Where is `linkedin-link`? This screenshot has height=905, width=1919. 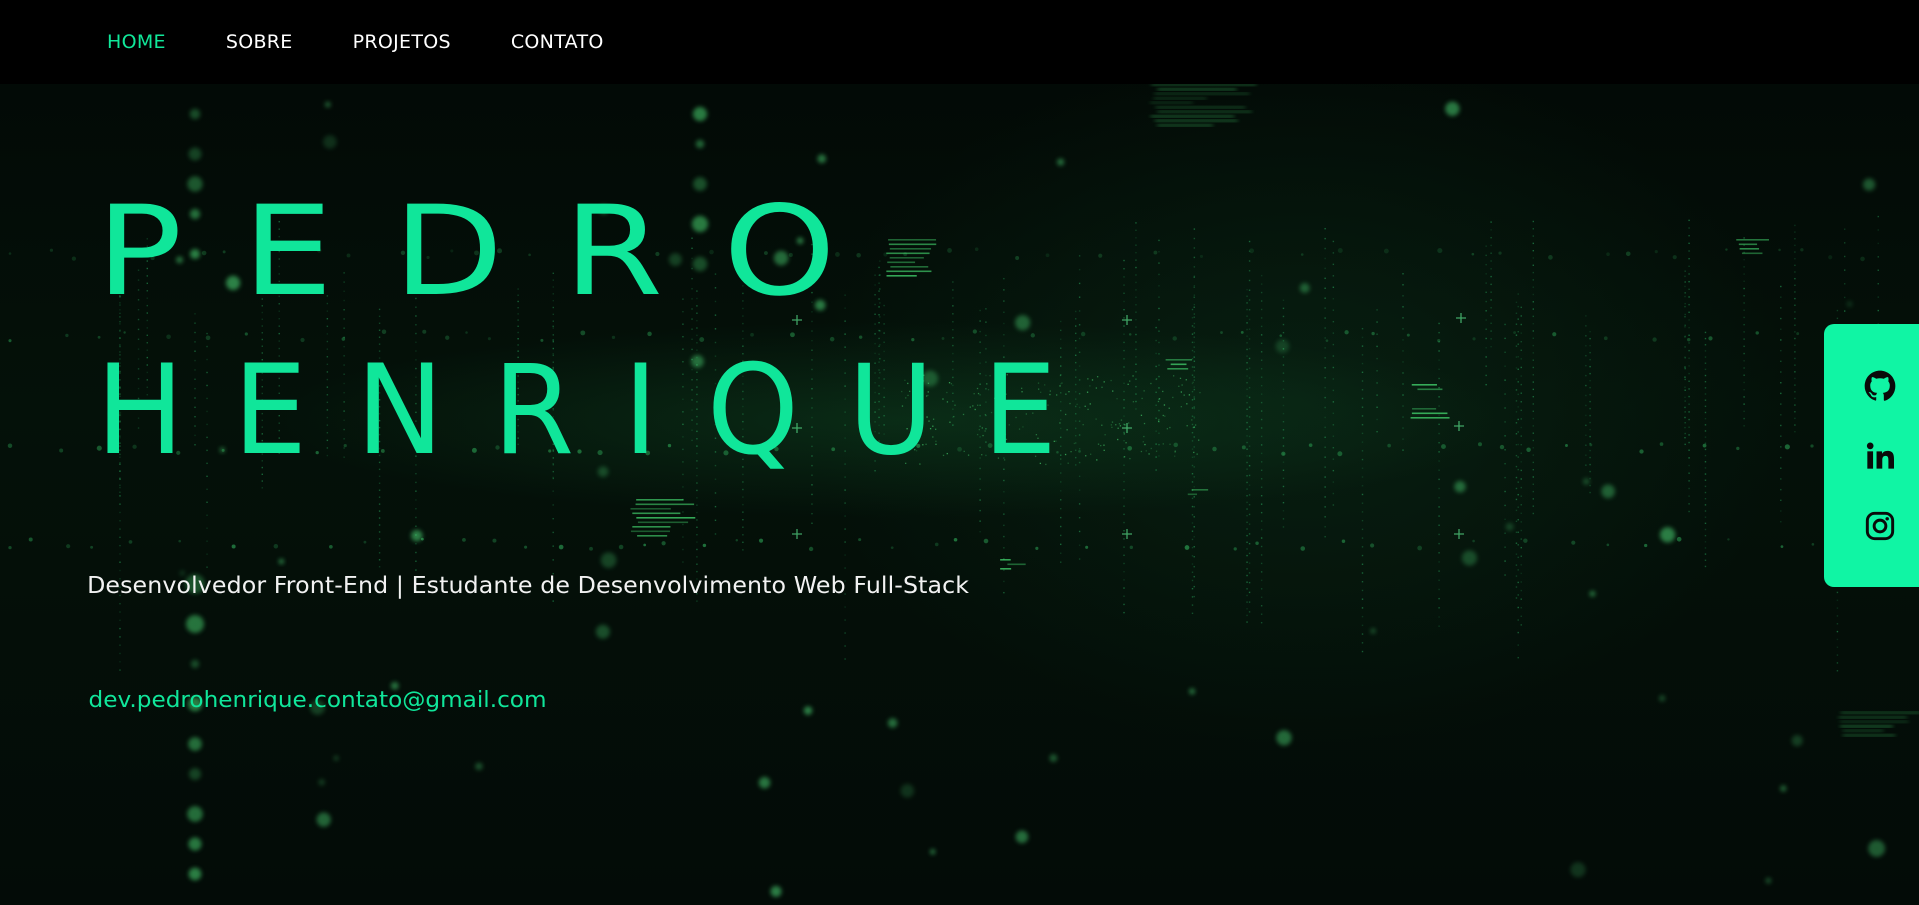
linkedin-link is located at coordinates (1880, 456).